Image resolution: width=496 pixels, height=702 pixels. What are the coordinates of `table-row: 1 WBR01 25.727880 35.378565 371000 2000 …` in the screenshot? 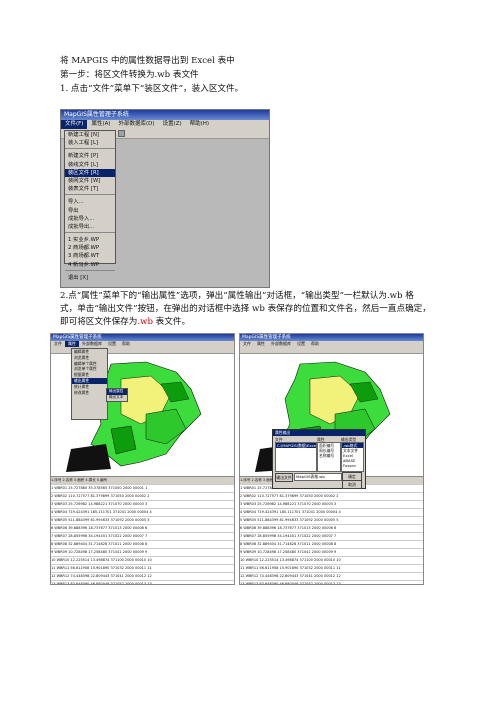 It's located at (142, 489).